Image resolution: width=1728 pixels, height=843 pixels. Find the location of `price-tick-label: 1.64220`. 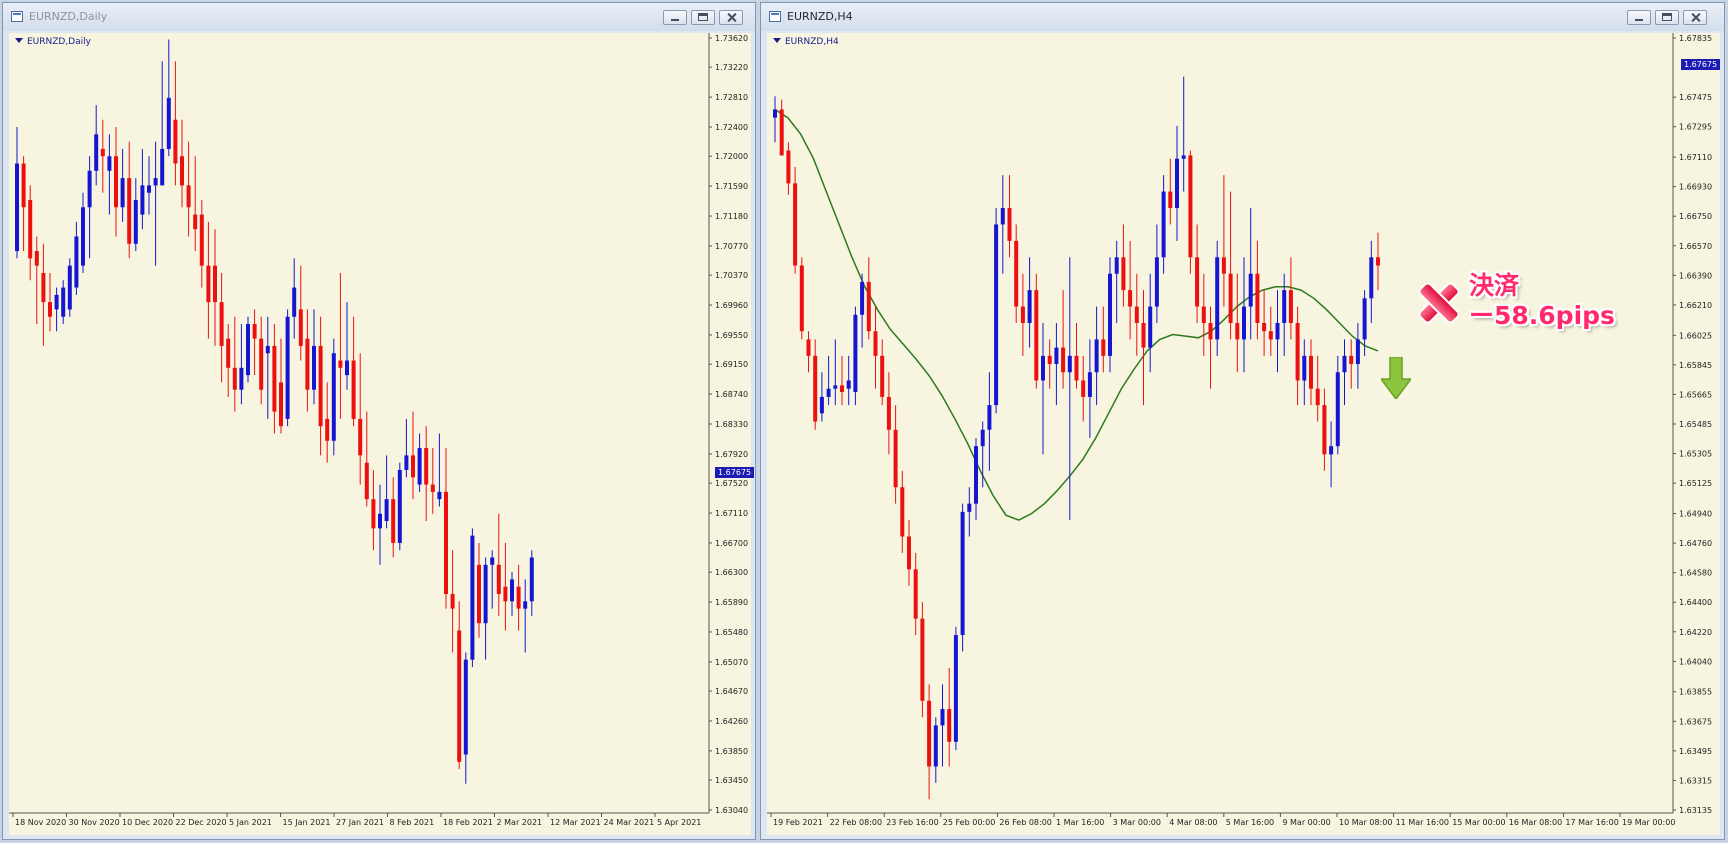

price-tick-label: 1.64220 is located at coordinates (1695, 632).